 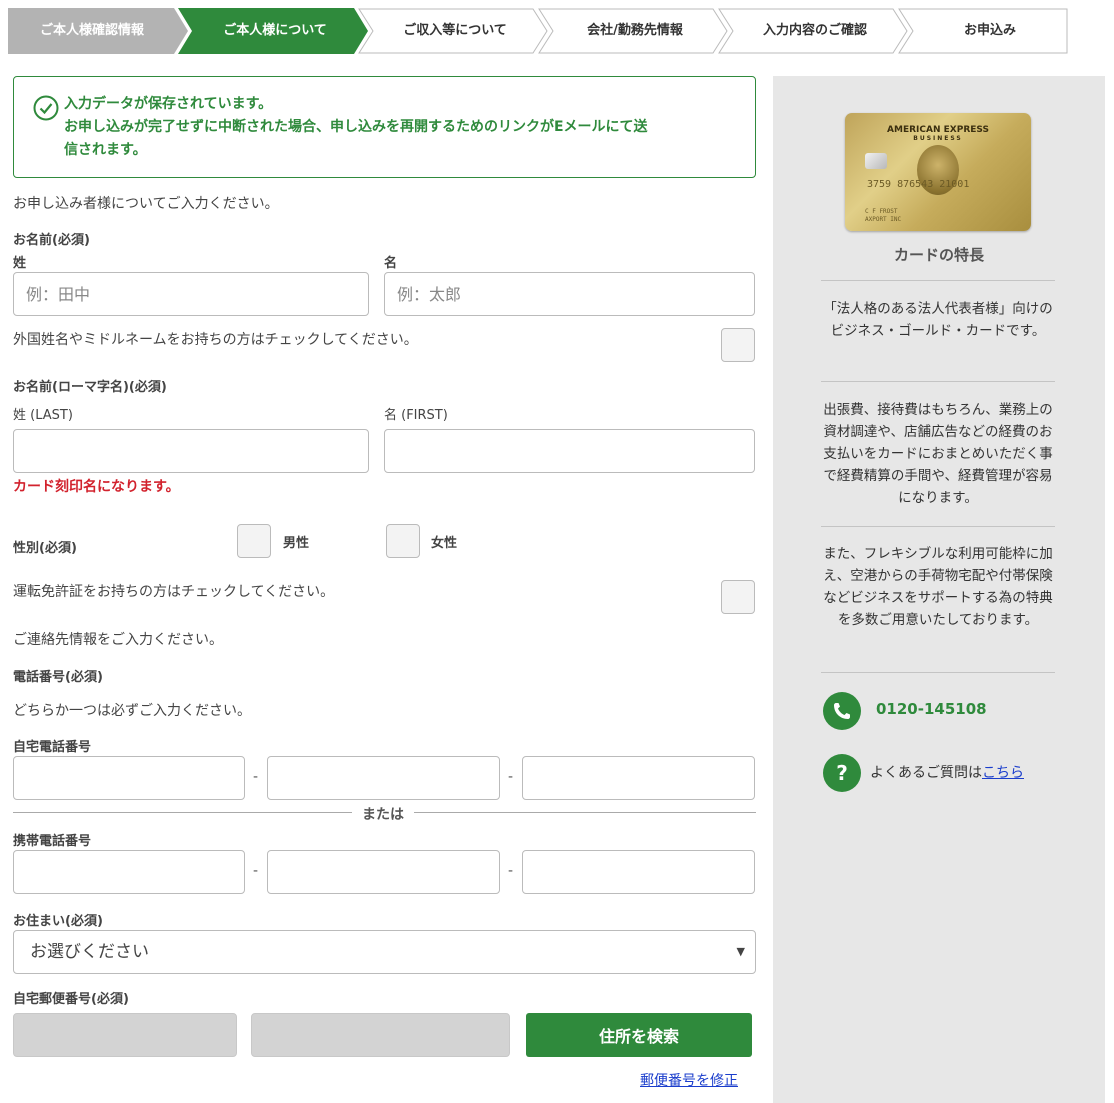 I want to click on mobile-phone-label: 携帯電話番号, so click(x=52, y=841).